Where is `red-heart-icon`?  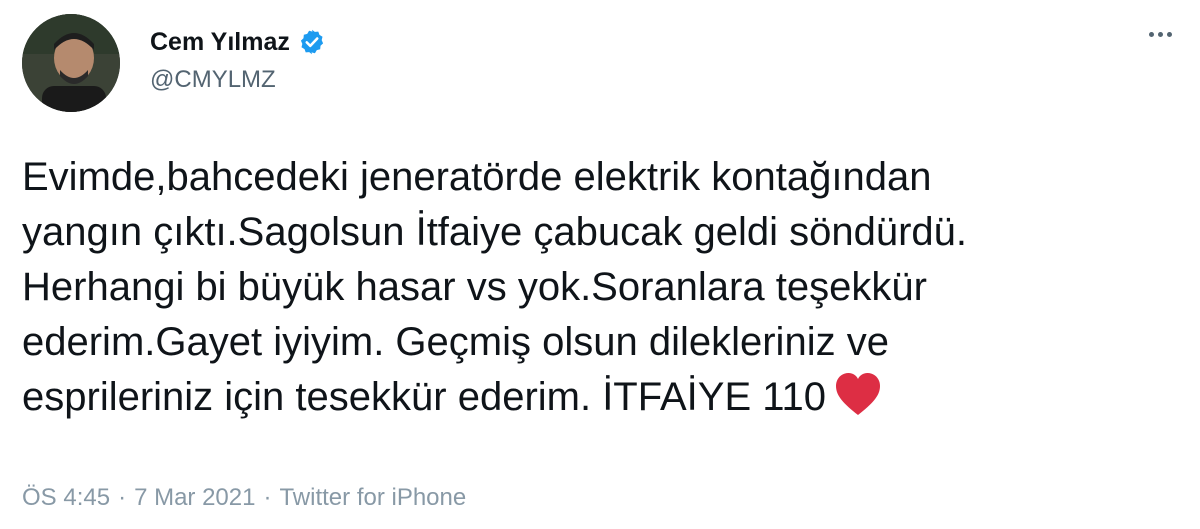 red-heart-icon is located at coordinates (858, 394).